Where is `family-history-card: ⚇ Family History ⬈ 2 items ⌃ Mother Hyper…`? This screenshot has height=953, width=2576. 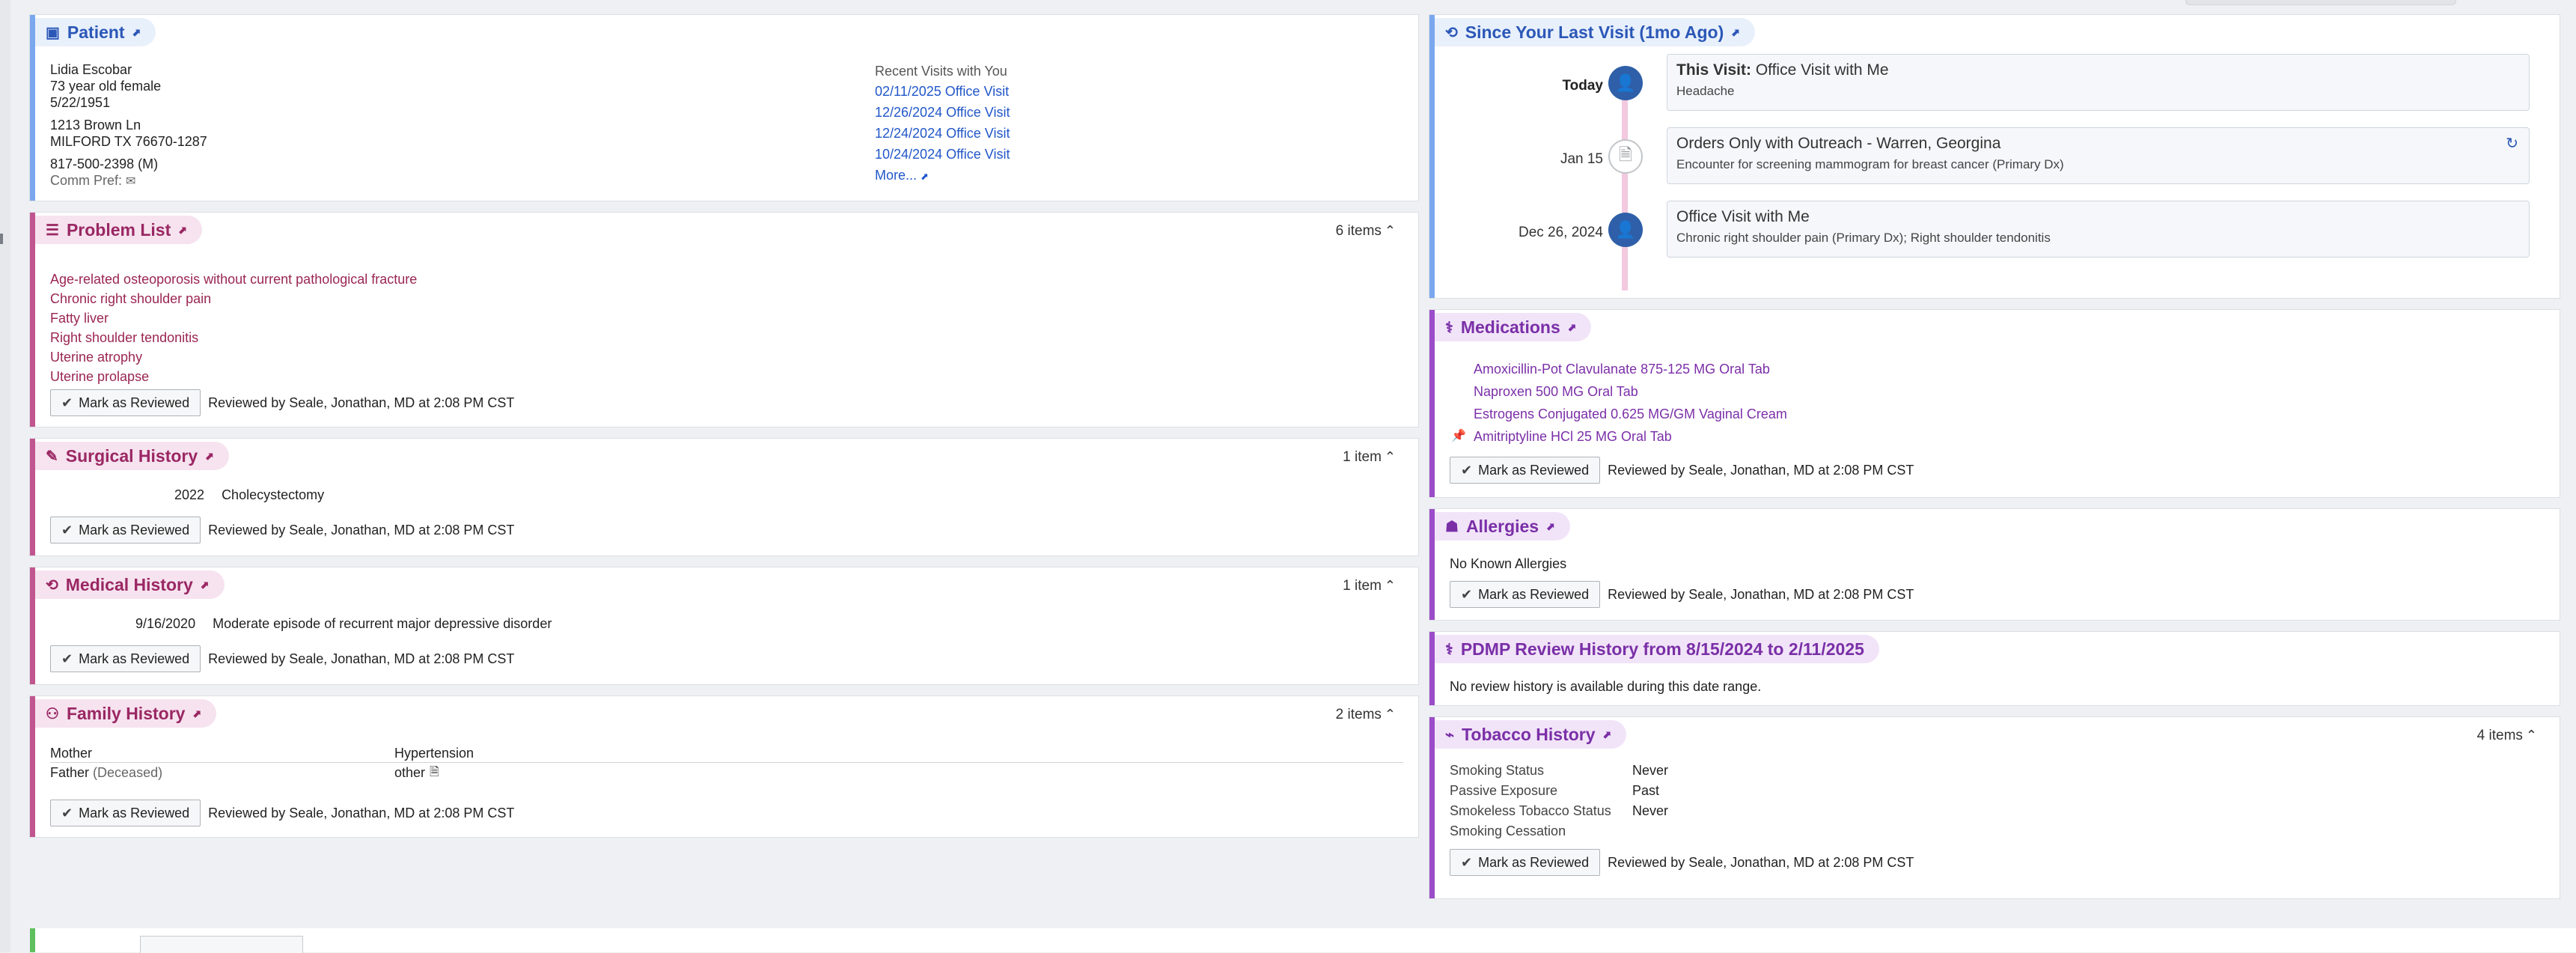 family-history-card: ⚇ Family History ⬈ 2 items ⌃ Mother Hyper… is located at coordinates (724, 766).